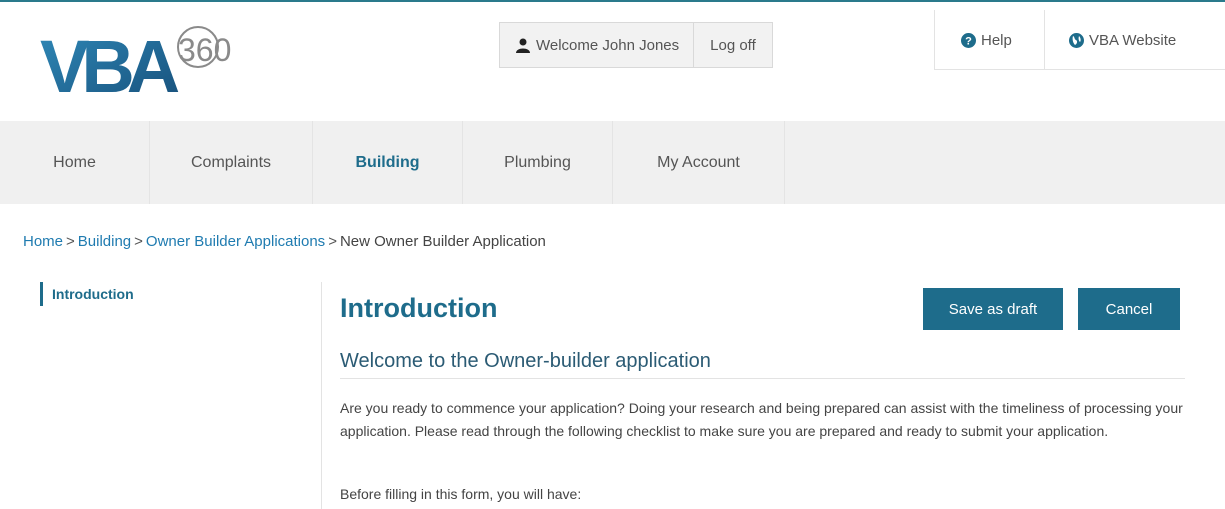  I want to click on globe-icon, so click(1076, 40).